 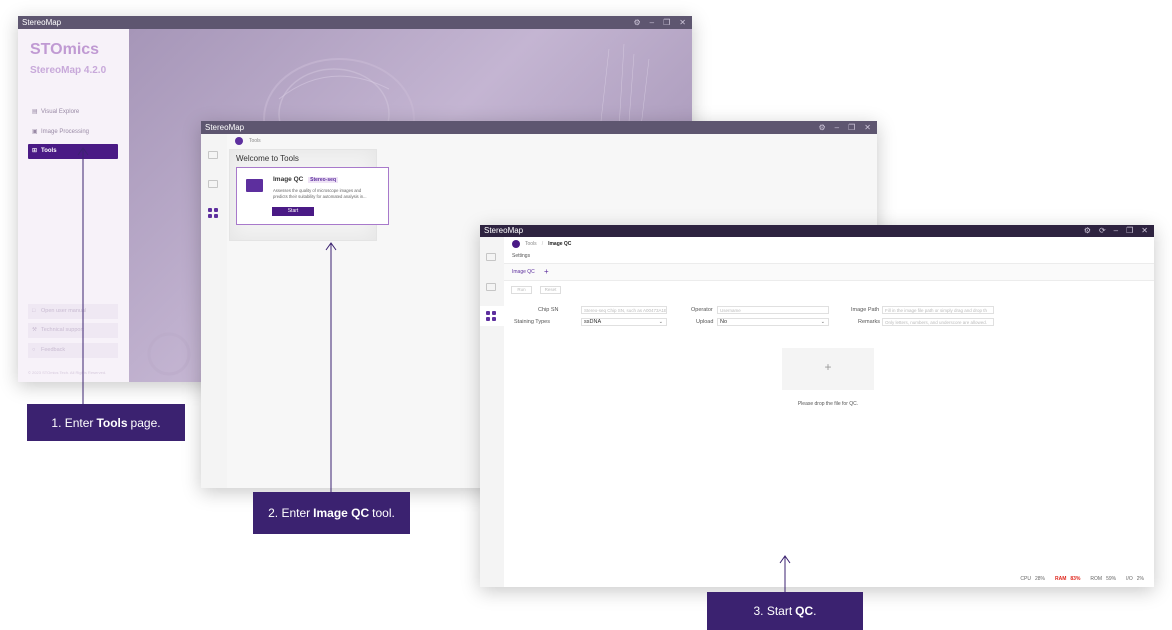 I want to click on callout-text: ., so click(x=815, y=611).